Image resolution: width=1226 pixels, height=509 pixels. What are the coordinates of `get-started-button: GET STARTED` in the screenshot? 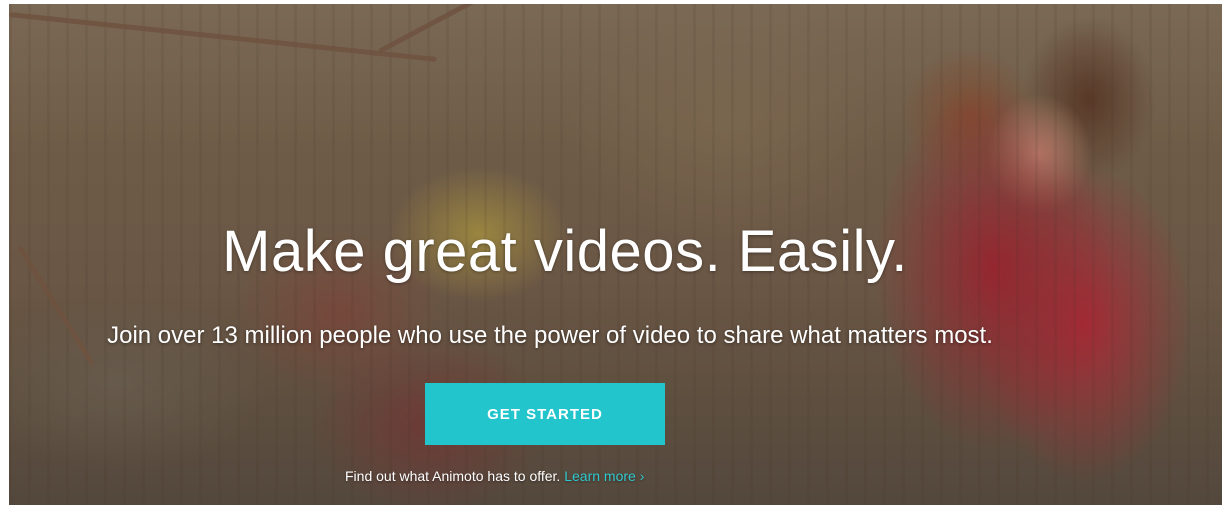 It's located at (545, 414).